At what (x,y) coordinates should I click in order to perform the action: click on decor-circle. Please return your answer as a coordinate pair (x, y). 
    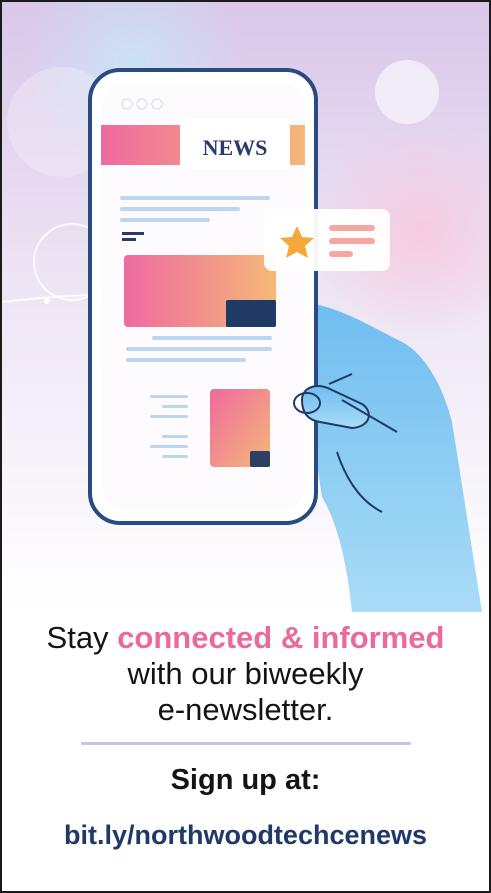
    Looking at the image, I should click on (407, 92).